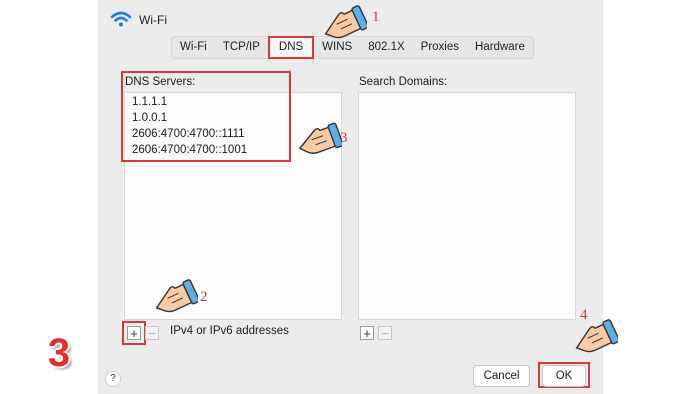  I want to click on dns-server-item: 2606:4700:4700::1111, so click(188, 134).